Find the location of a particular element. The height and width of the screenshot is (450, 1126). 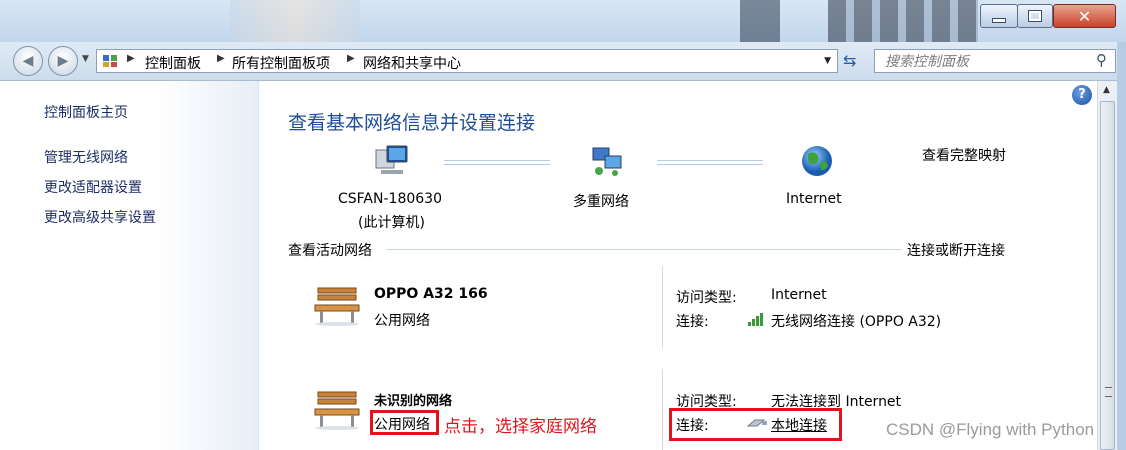

forward-arrow-icon: ▶ is located at coordinates (63, 61).